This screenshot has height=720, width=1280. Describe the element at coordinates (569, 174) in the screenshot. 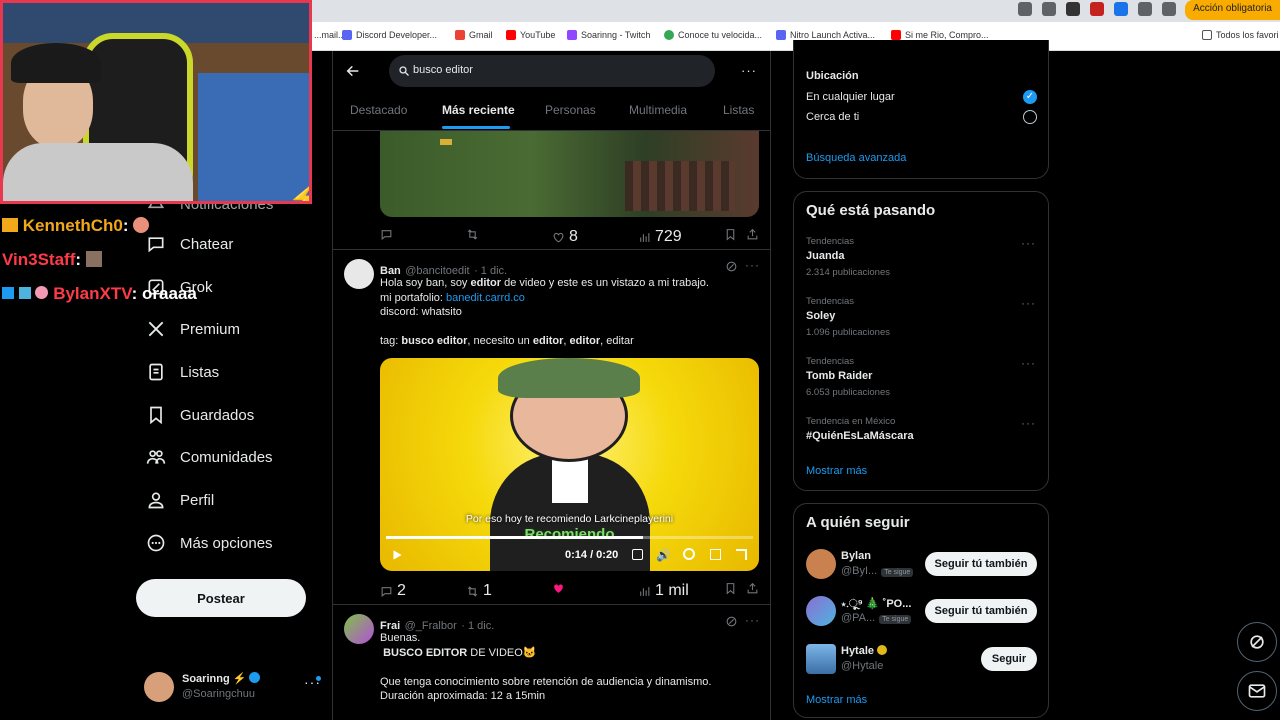

I see `tweet-media-image` at that location.